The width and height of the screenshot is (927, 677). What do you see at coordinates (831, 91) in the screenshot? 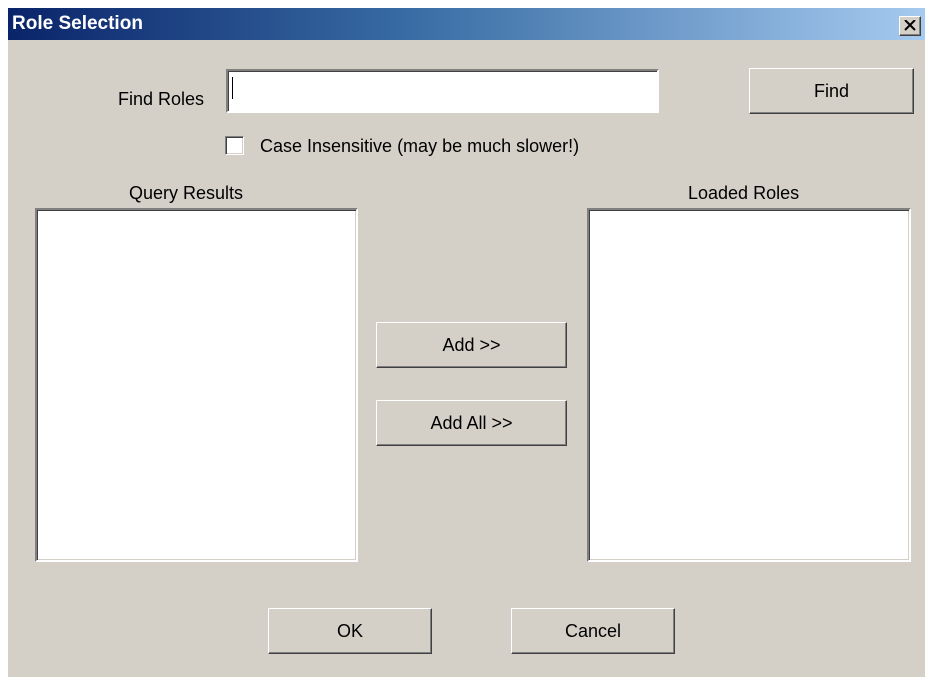
I see `find-button: Find` at bounding box center [831, 91].